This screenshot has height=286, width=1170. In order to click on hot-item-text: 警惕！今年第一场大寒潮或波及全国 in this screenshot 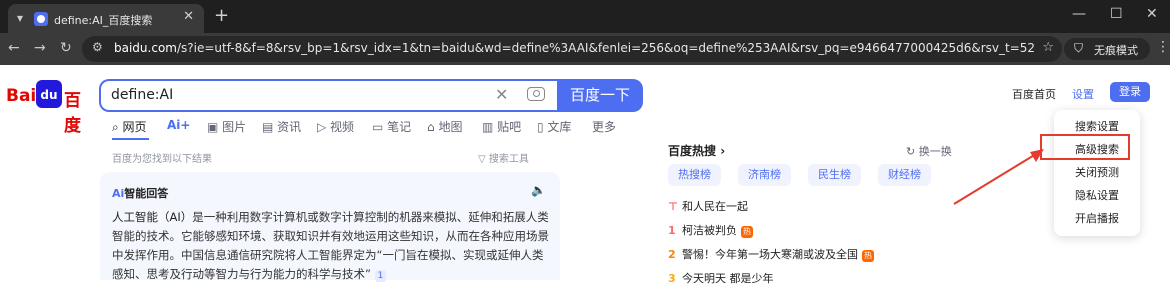, I will do `click(770, 254)`.